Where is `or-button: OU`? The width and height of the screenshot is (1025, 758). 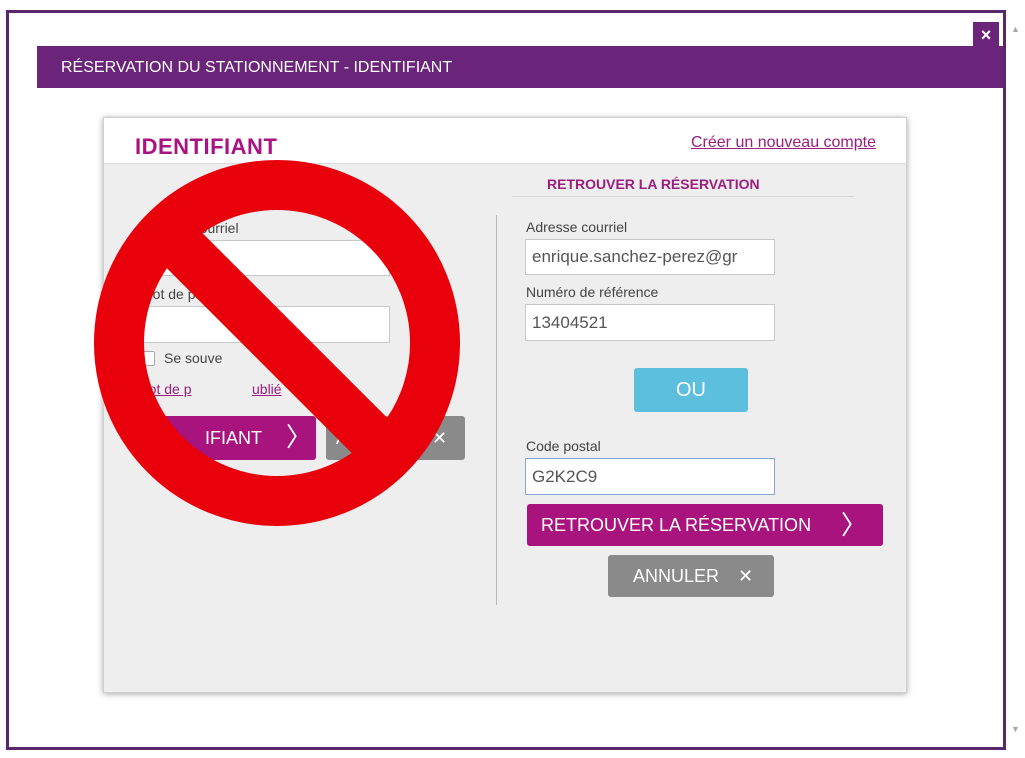 or-button: OU is located at coordinates (691, 390).